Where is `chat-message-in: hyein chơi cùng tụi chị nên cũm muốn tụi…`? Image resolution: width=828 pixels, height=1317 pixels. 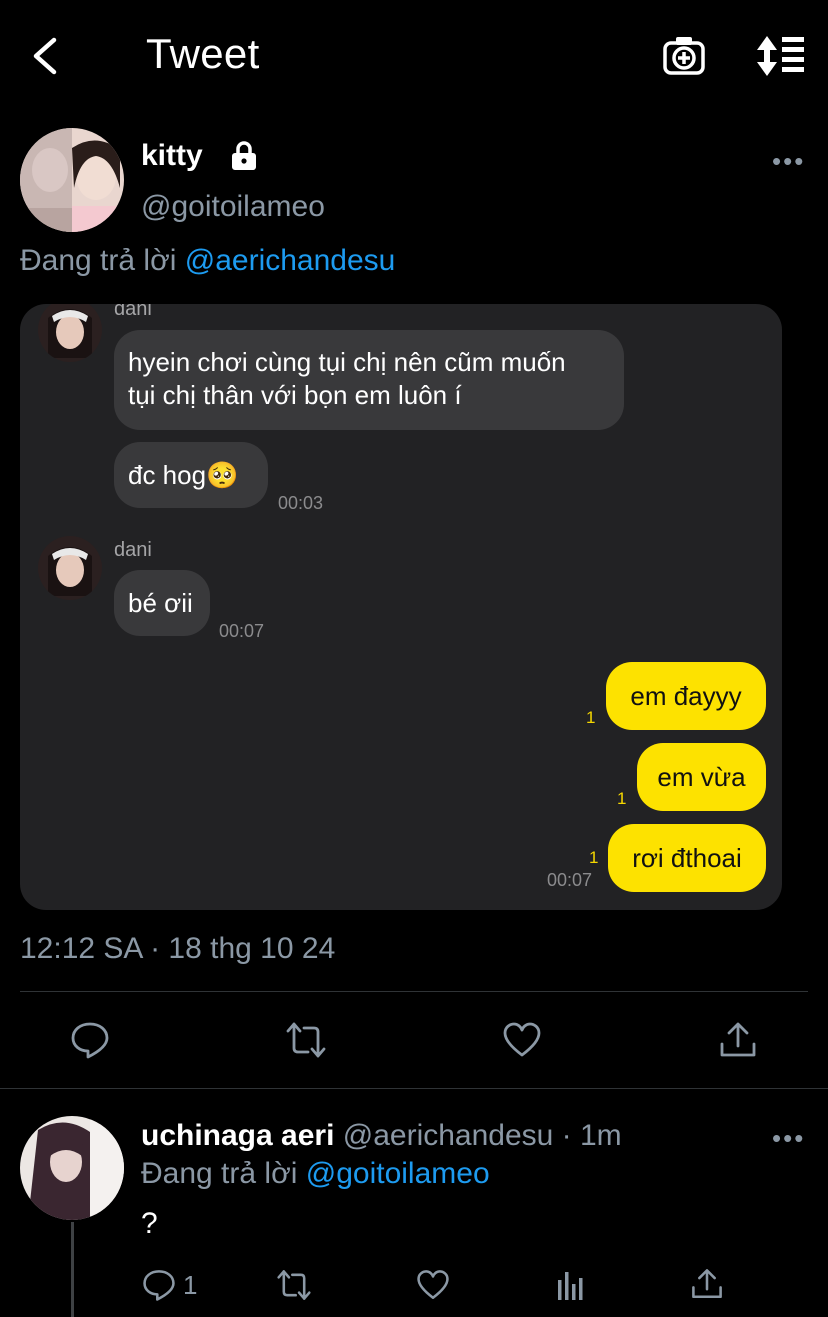 chat-message-in: hyein chơi cùng tụi chị nên cũm muốn tụi… is located at coordinates (369, 380).